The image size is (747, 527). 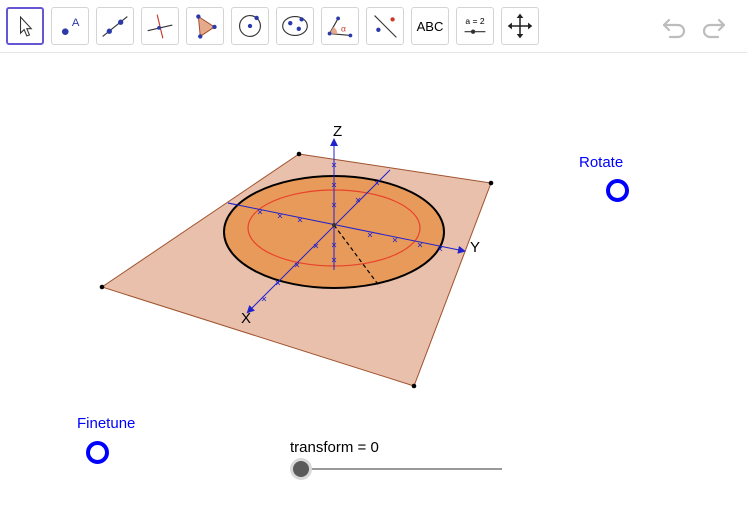 I want to click on transform-slider-track, so click(x=401, y=469).